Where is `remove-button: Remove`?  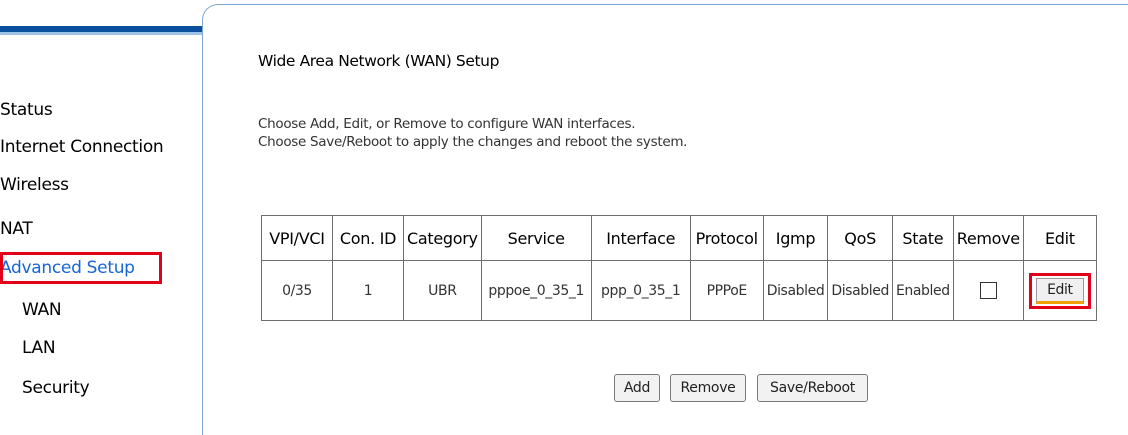 remove-button: Remove is located at coordinates (708, 388).